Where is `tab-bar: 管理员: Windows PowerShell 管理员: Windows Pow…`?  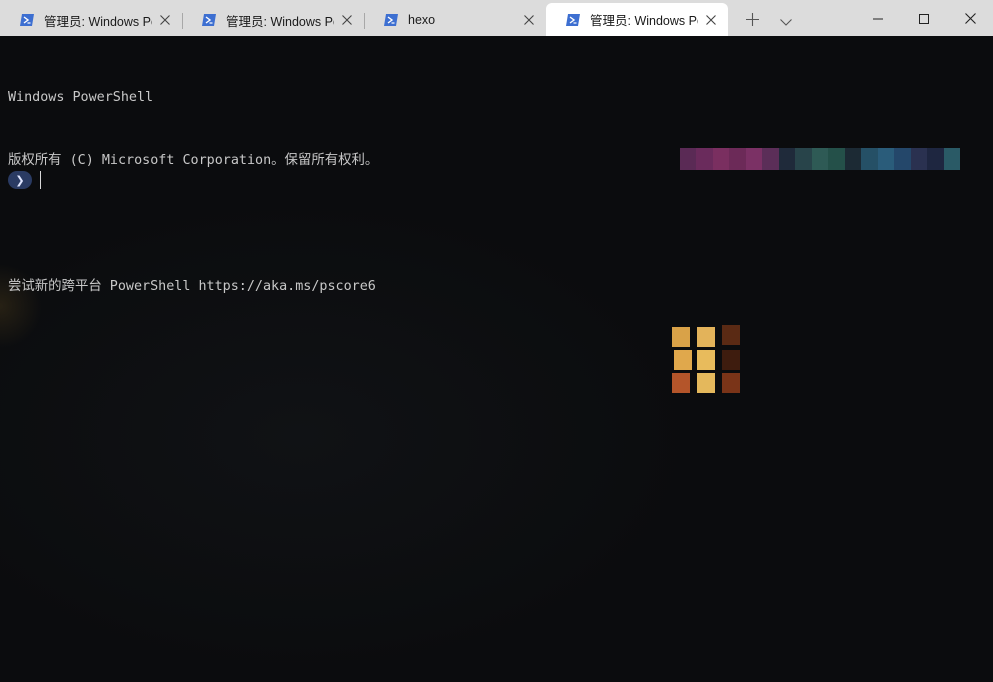 tab-bar: 管理员: Windows PowerShell 管理员: Windows Pow… is located at coordinates (496, 18).